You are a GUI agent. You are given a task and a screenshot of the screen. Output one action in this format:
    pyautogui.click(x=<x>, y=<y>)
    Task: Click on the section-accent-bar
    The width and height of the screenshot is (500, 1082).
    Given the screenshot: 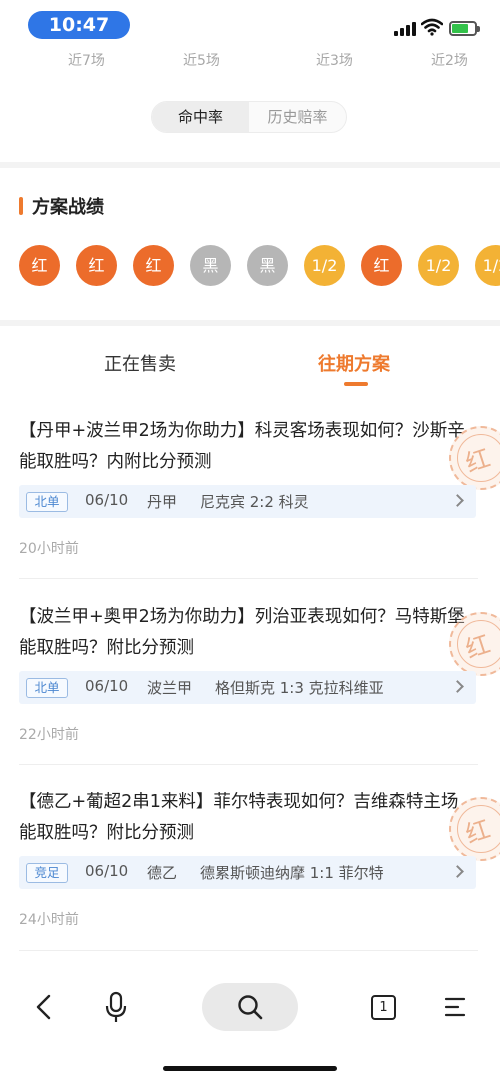 What is the action you would take?
    pyautogui.click(x=21, y=206)
    